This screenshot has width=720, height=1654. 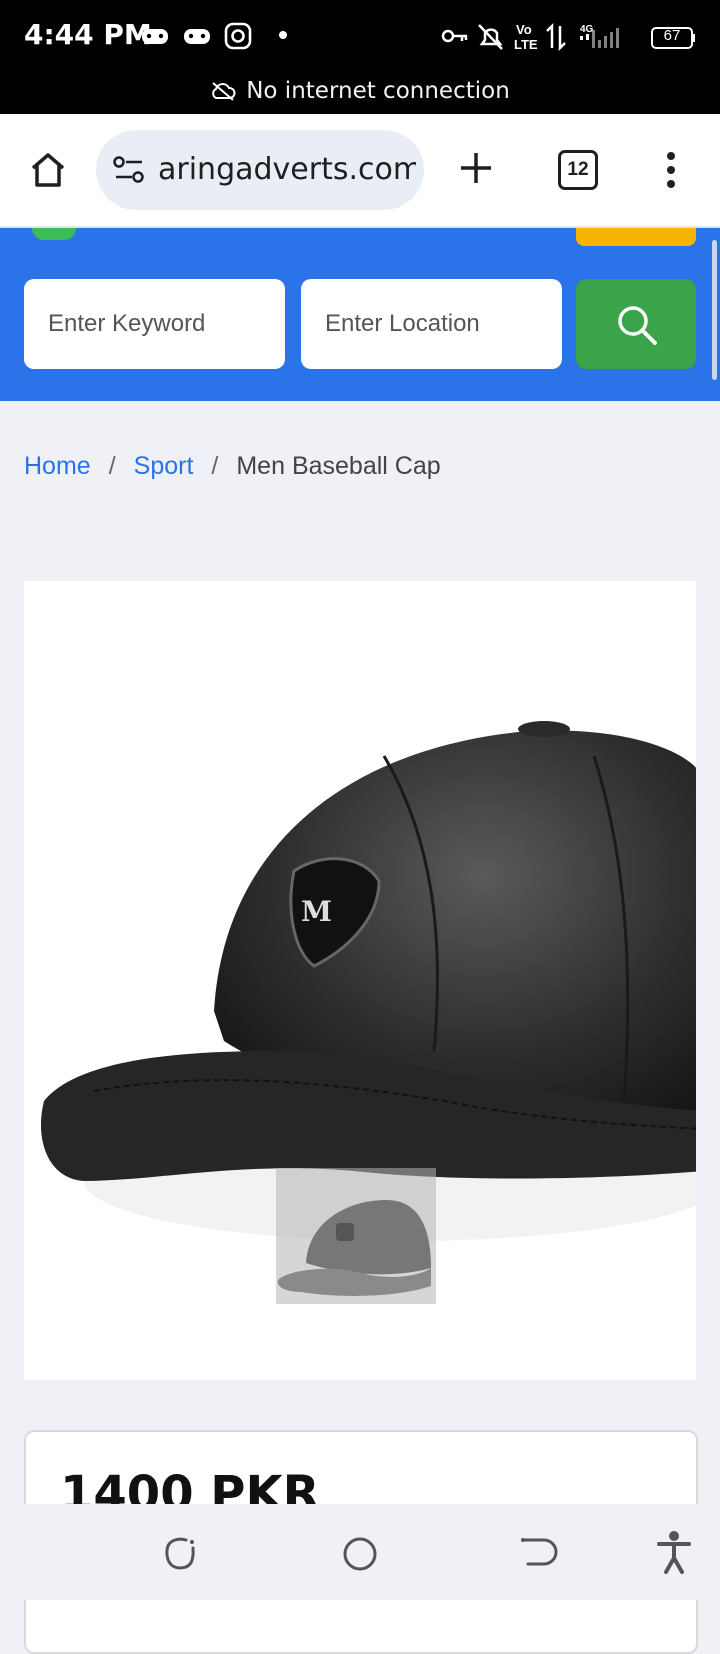 What do you see at coordinates (454, 36) in the screenshot?
I see `key-icon` at bounding box center [454, 36].